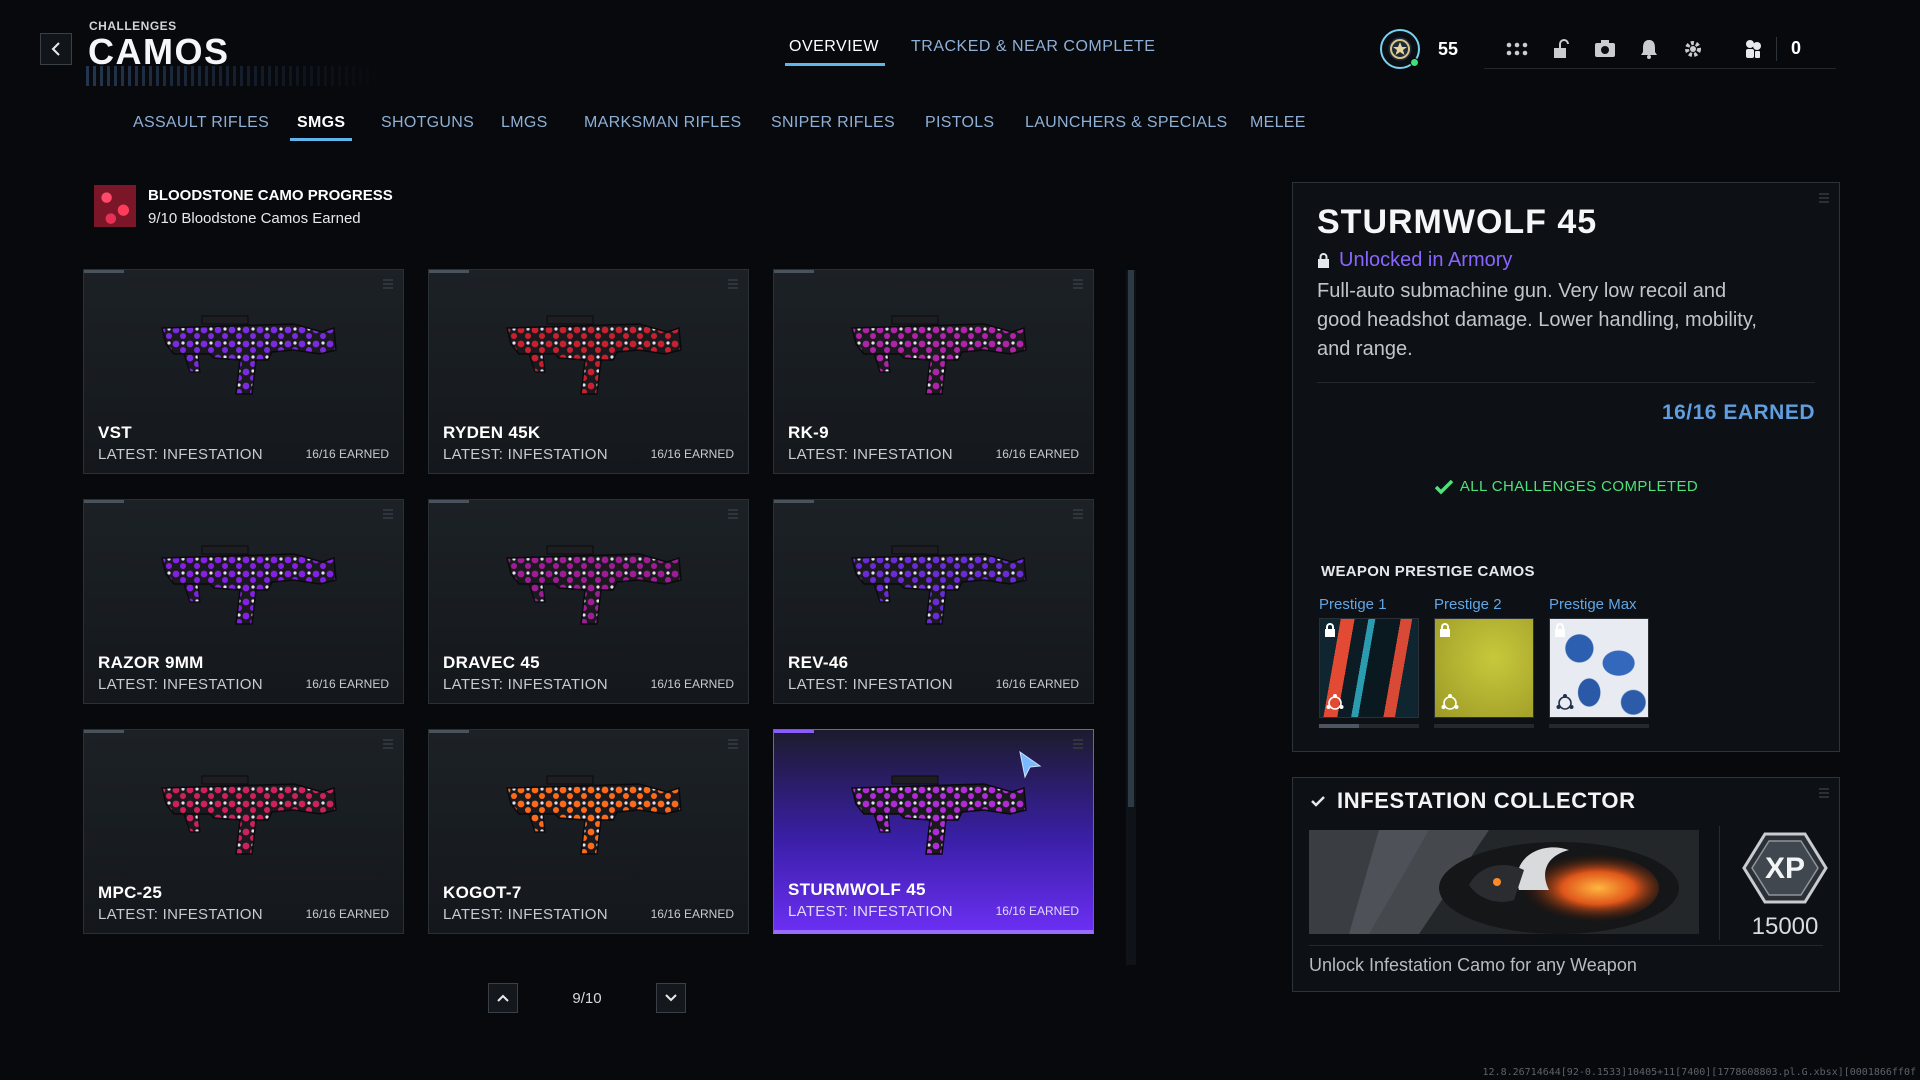 The height and width of the screenshot is (1080, 1920). Describe the element at coordinates (1579, 486) in the screenshot. I see `complete-text: ALL CHALLENGES COMPLETED` at that location.